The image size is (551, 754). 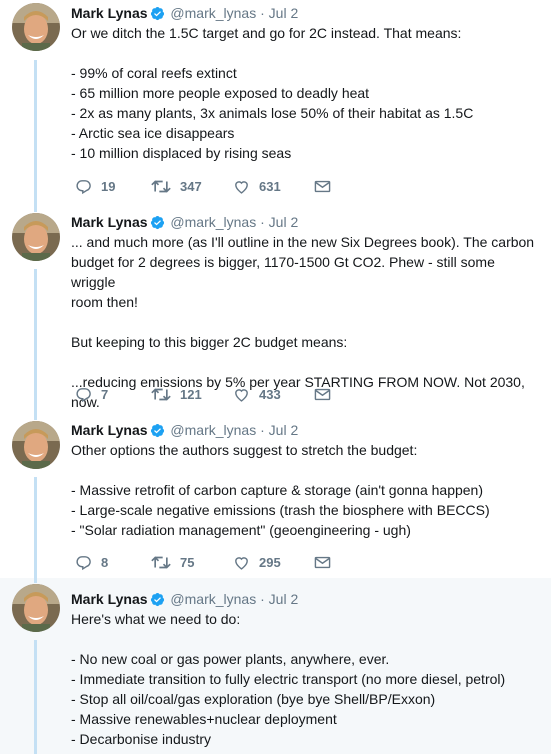 I want to click on reply-count: 19, so click(x=108, y=186).